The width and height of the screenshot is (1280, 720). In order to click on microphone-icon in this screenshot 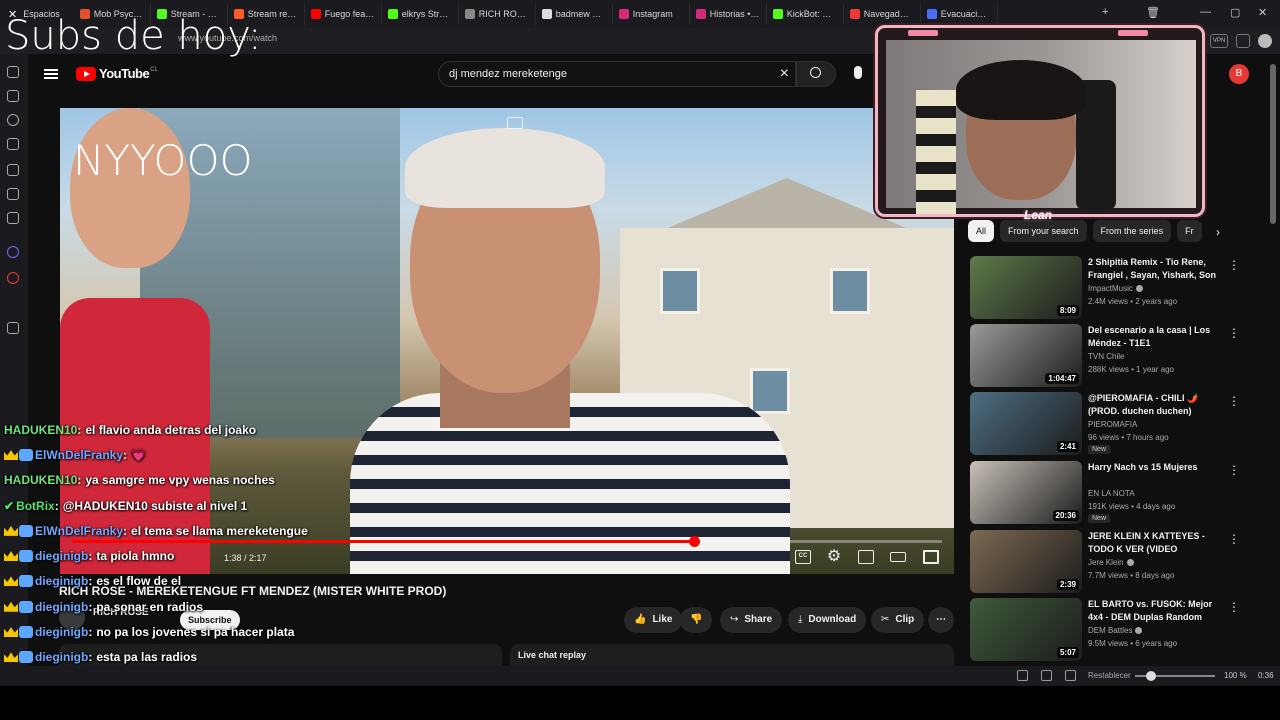, I will do `click(858, 72)`.